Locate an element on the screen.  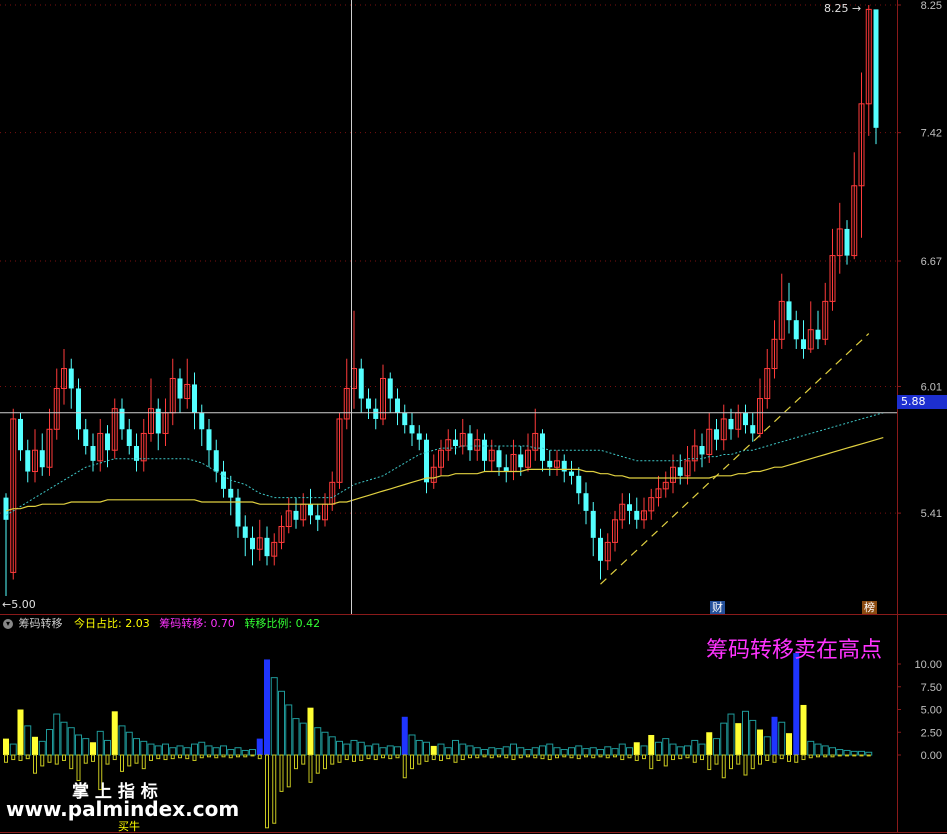
indicator-name: 筹码转移 is located at coordinates (41, 623).